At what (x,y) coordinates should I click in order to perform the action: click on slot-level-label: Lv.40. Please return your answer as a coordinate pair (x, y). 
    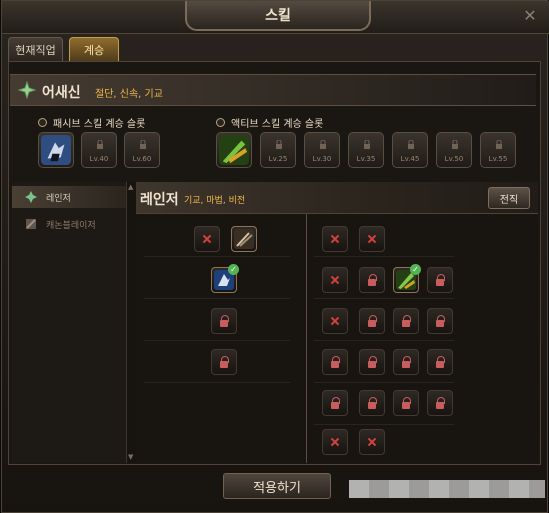
    Looking at the image, I should click on (99, 159).